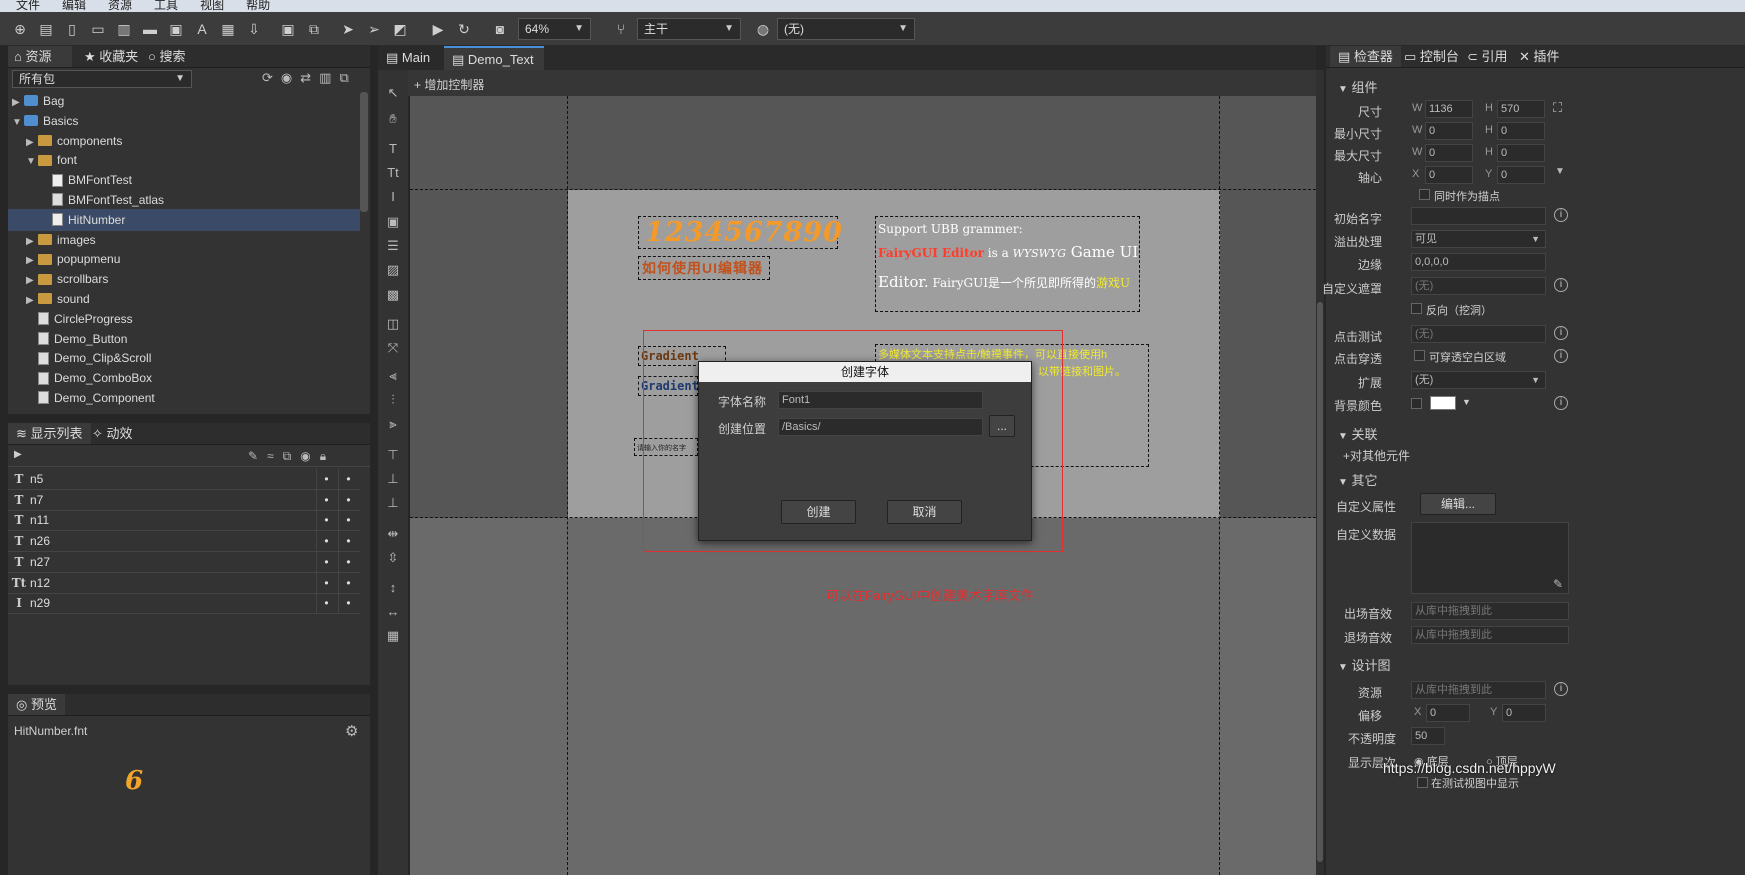 The width and height of the screenshot is (1745, 875). Describe the element at coordinates (184, 542) in the screenshot. I see `display-list-item: Tn26 • •` at that location.